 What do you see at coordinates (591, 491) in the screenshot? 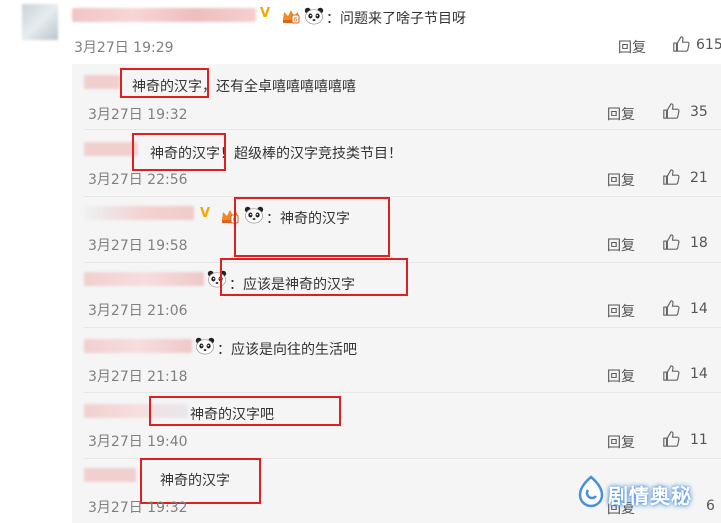
I see `watermark-logo-icon` at bounding box center [591, 491].